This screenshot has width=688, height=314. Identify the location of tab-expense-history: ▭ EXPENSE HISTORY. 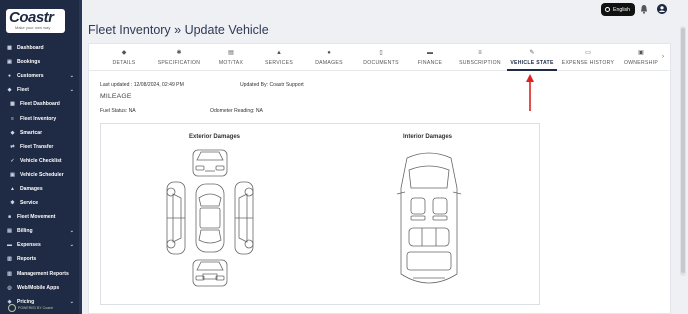
(588, 57).